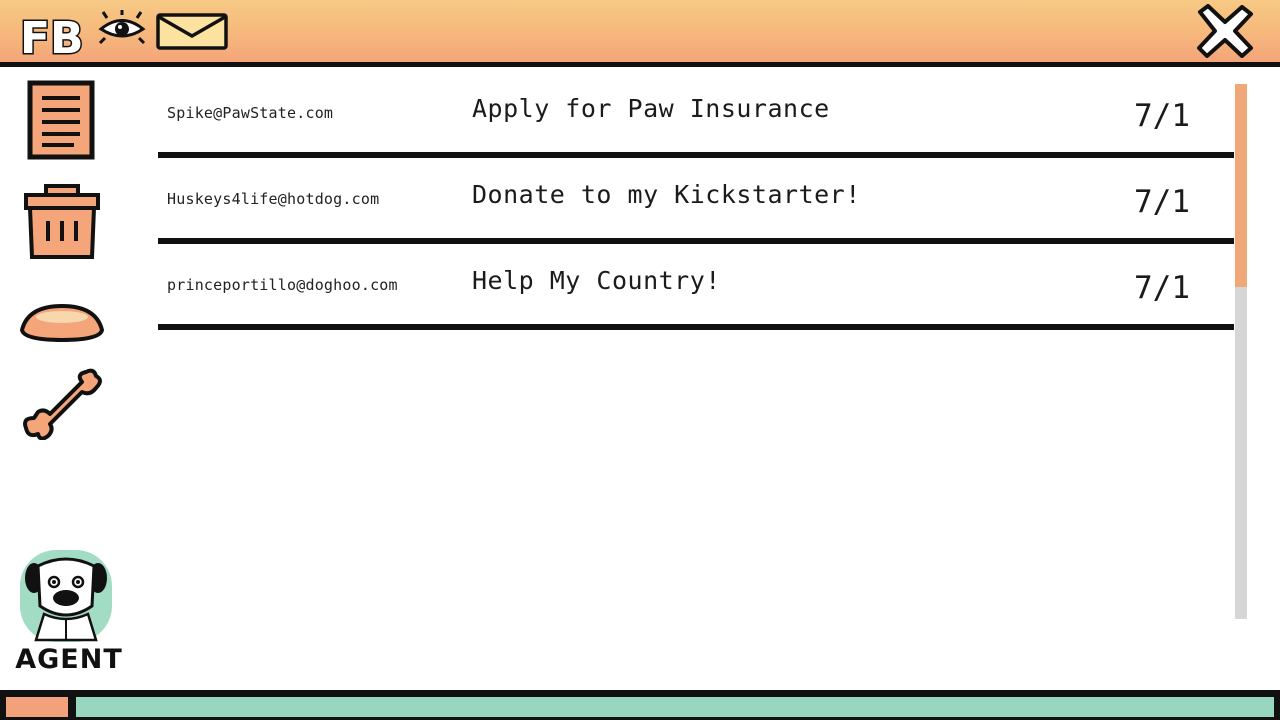  Describe the element at coordinates (66, 596) in the screenshot. I see `agent-avatar` at that location.